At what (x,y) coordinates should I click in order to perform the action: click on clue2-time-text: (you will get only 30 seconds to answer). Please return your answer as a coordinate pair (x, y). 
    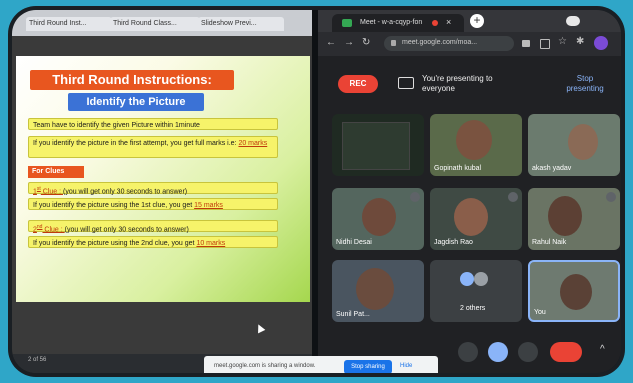
    Looking at the image, I should click on (126, 230).